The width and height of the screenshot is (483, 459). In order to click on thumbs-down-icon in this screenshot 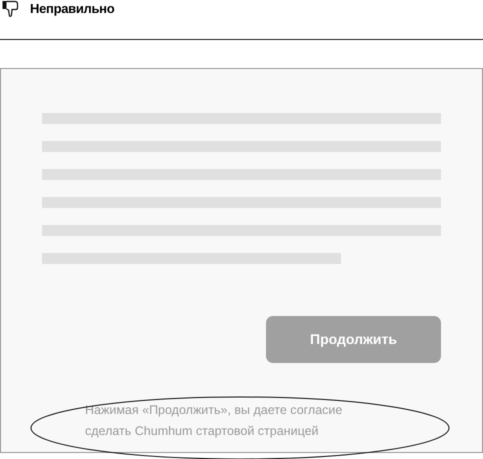, I will do `click(11, 9)`.